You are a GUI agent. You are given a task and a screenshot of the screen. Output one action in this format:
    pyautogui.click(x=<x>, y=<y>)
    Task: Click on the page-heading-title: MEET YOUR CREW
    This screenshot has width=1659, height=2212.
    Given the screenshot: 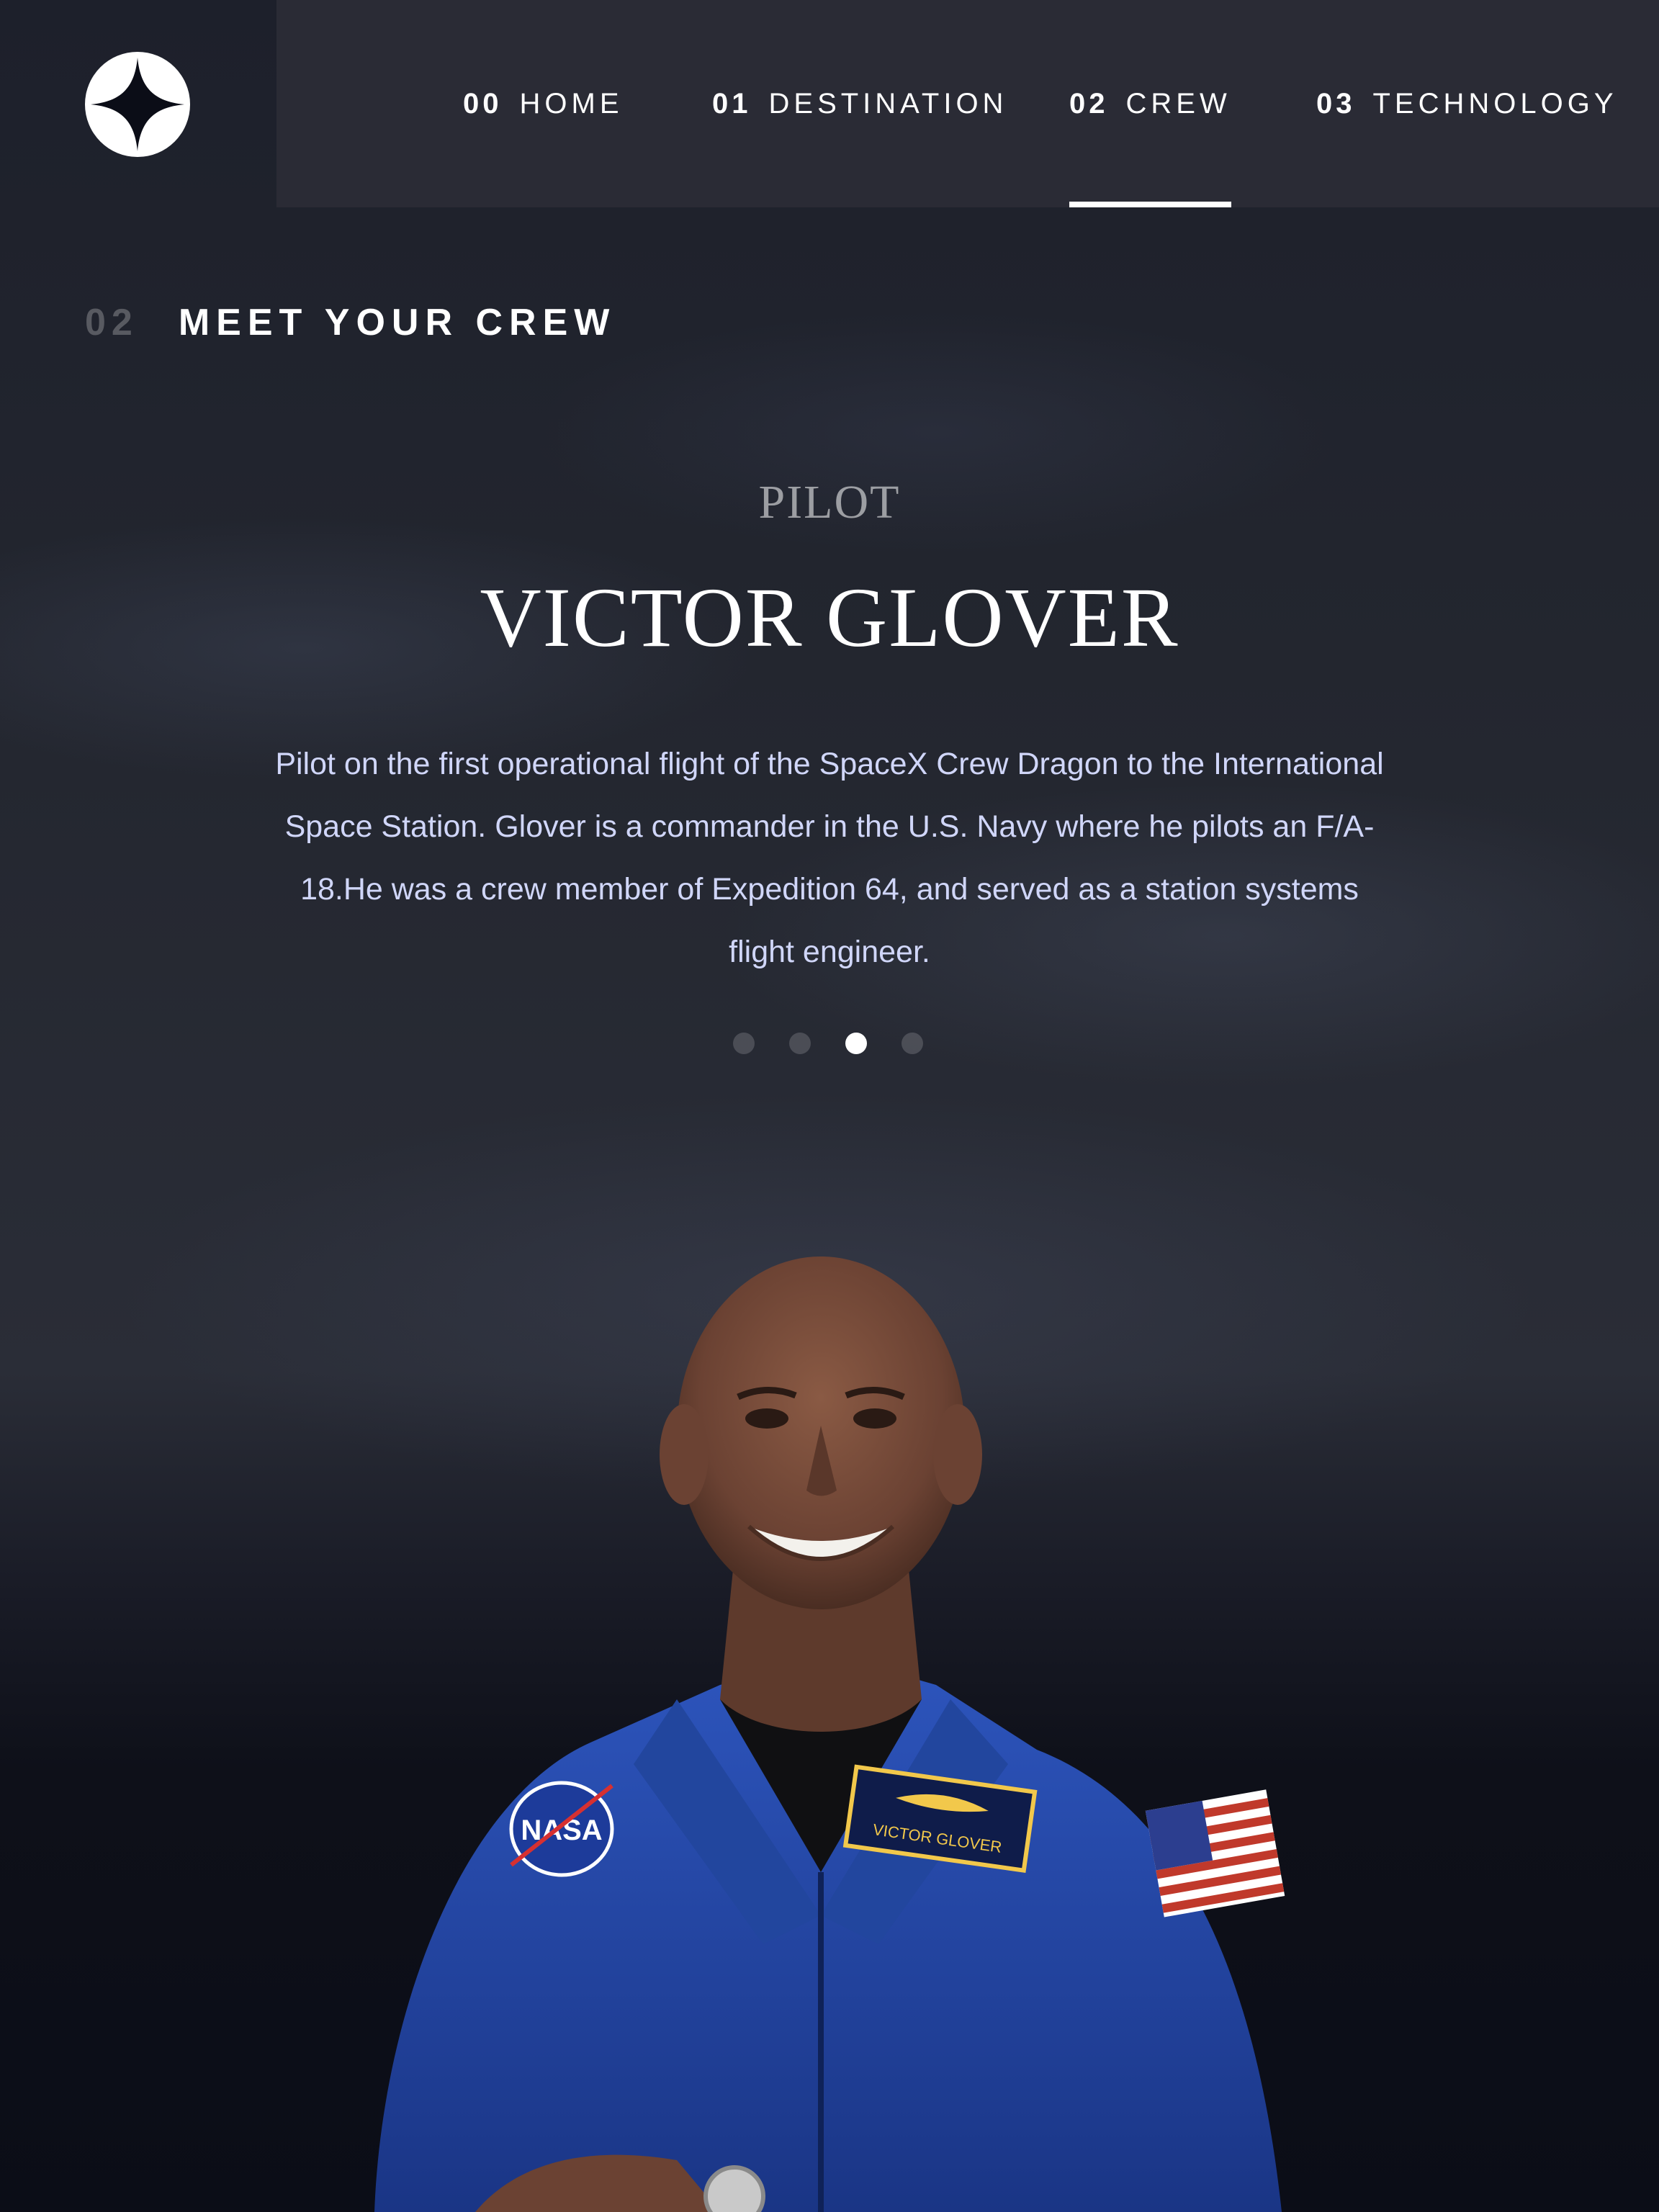 What is the action you would take?
    pyautogui.click(x=397, y=322)
    